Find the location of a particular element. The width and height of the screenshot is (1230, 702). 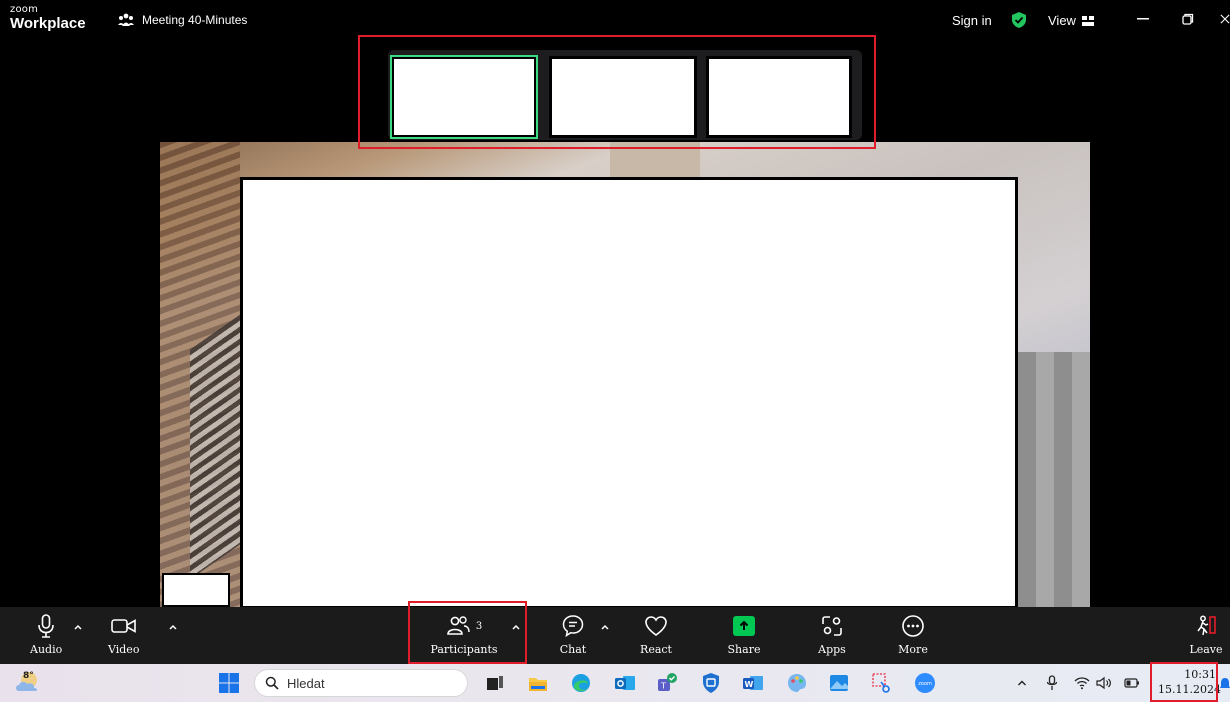

snipping-tool-icon is located at coordinates (882, 683).